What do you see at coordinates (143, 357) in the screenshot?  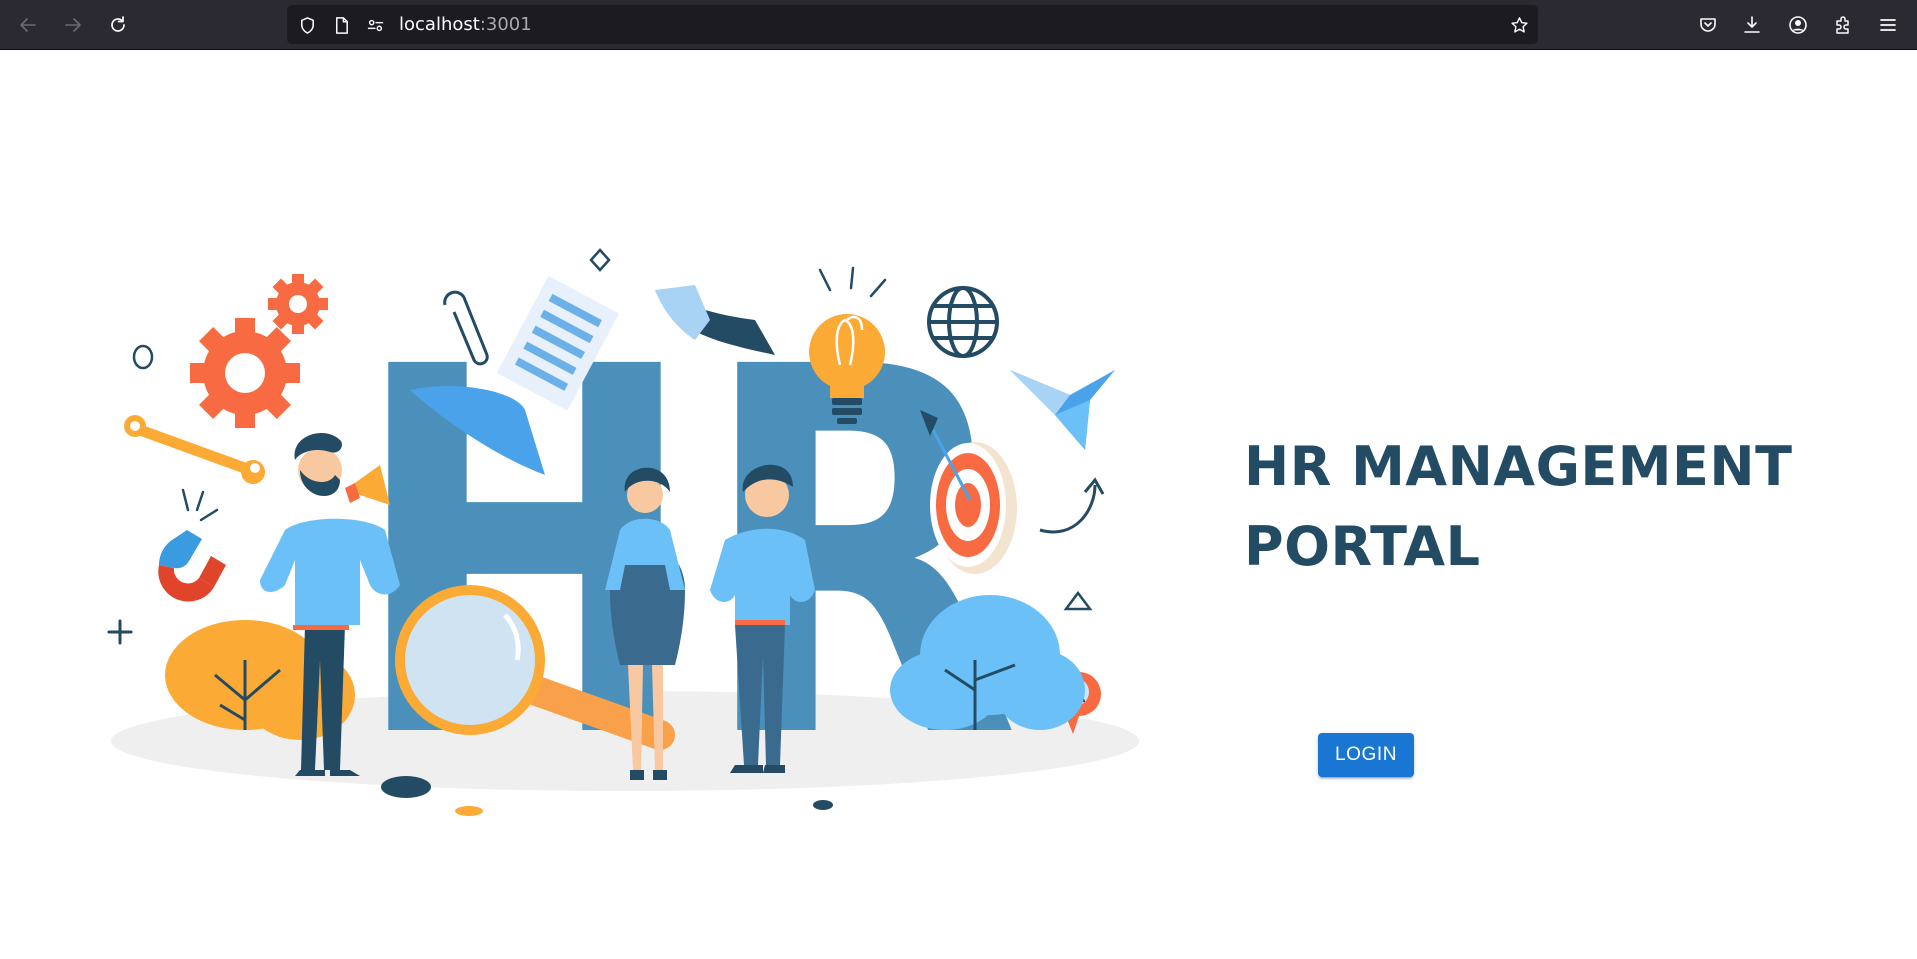 I see `decor-circle` at bounding box center [143, 357].